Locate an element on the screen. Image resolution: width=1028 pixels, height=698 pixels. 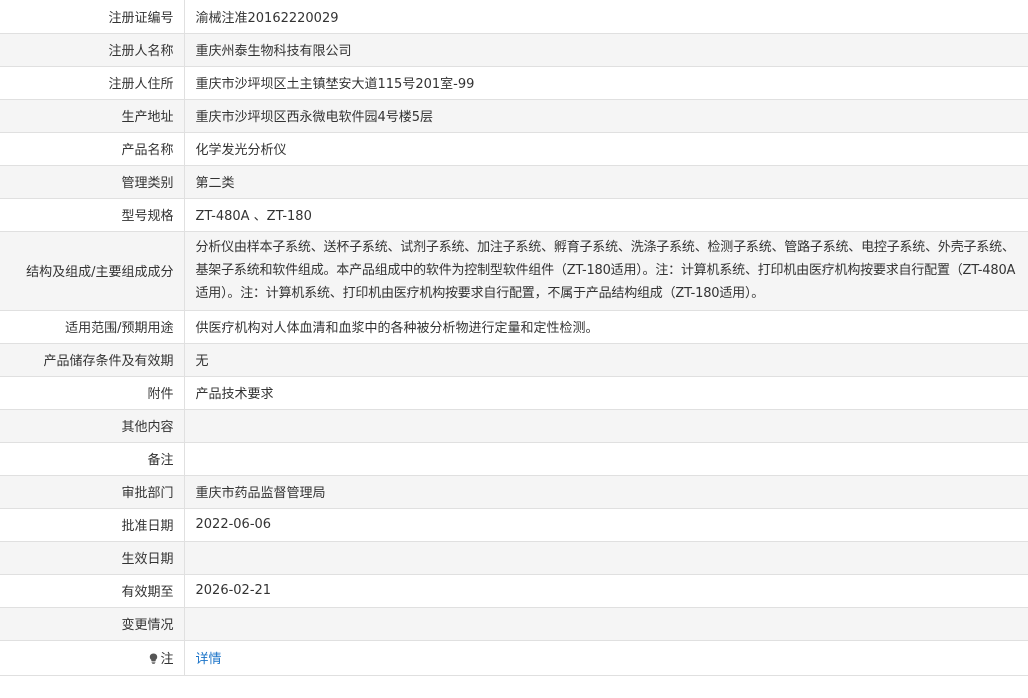
table-row: 变更情况 is located at coordinates (514, 624).